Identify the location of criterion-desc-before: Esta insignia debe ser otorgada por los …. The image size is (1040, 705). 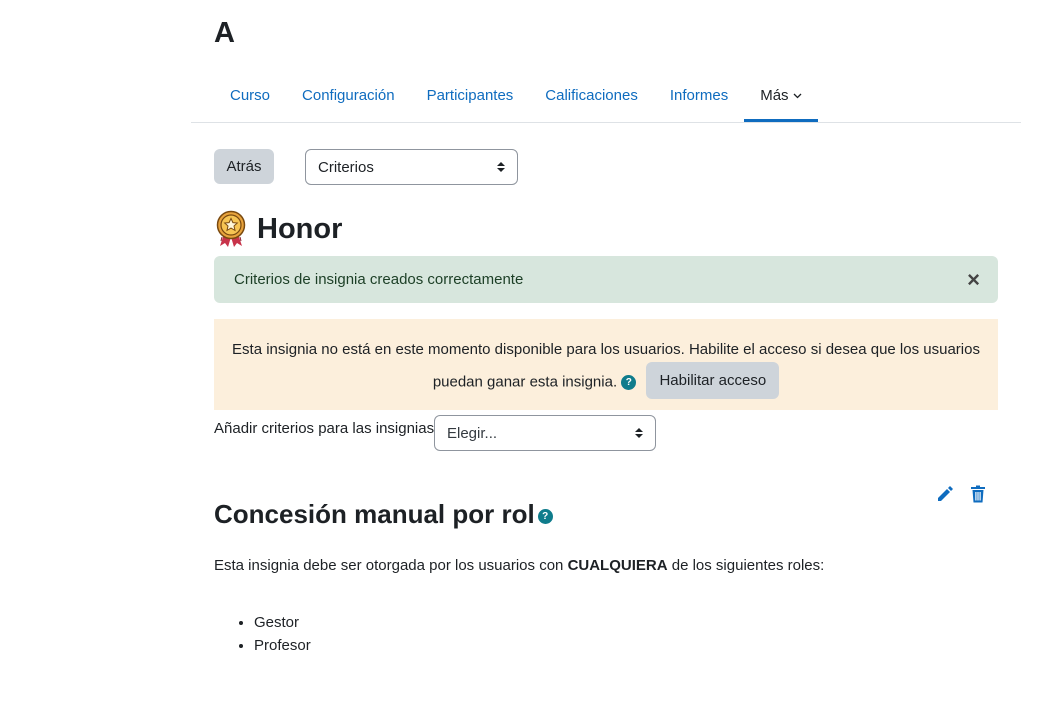
(391, 565).